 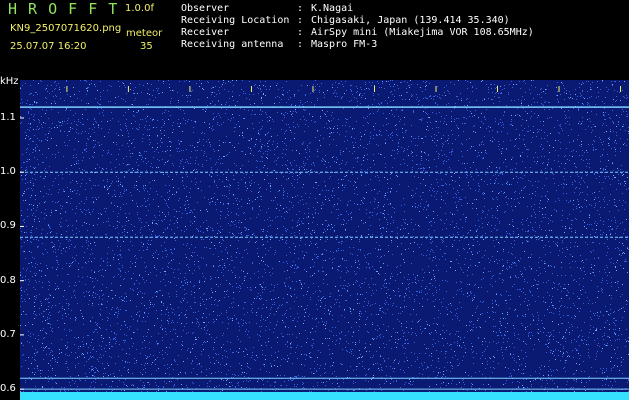 I want to click on datetime-label: 25.07.07 16:20, so click(x=48, y=46).